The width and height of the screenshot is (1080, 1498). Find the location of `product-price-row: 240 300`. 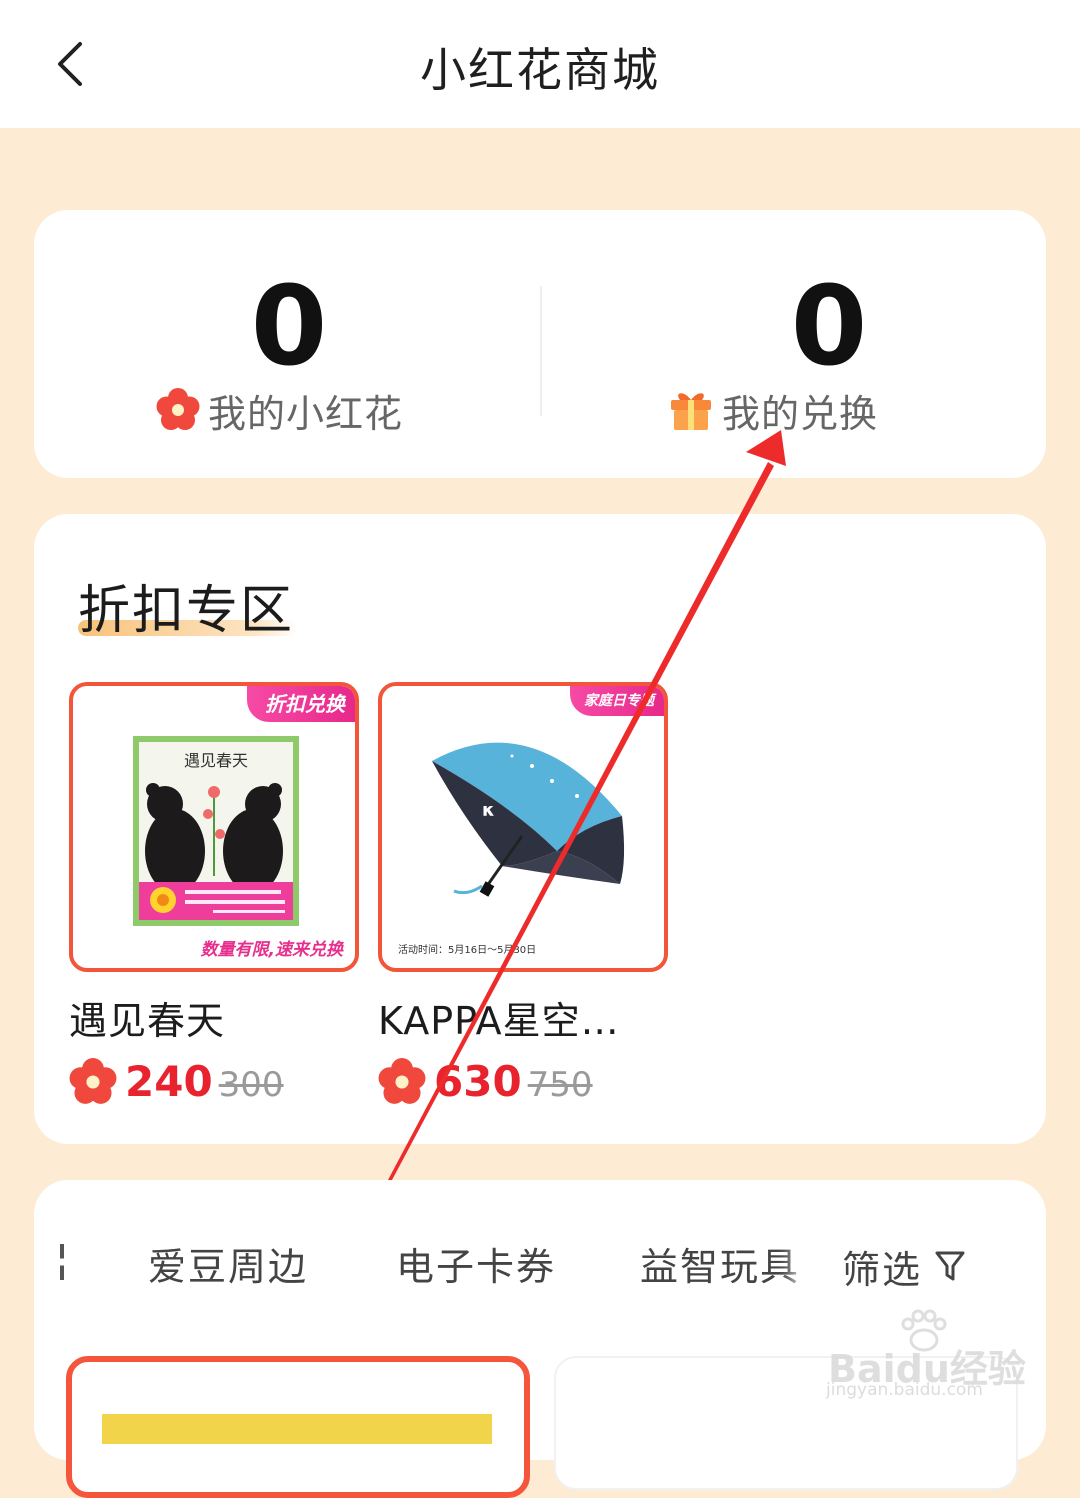

product-price-row: 240 300 is located at coordinates (214, 1081).